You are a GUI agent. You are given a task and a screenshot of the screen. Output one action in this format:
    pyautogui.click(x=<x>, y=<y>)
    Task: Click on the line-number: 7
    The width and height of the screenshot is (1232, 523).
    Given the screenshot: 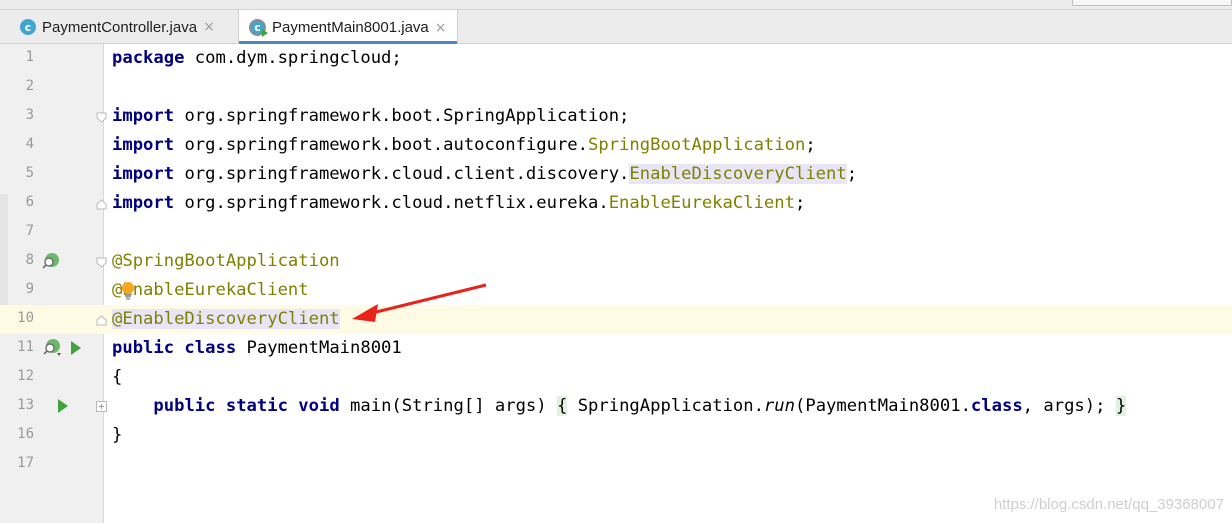 What is the action you would take?
    pyautogui.click(x=29, y=231)
    